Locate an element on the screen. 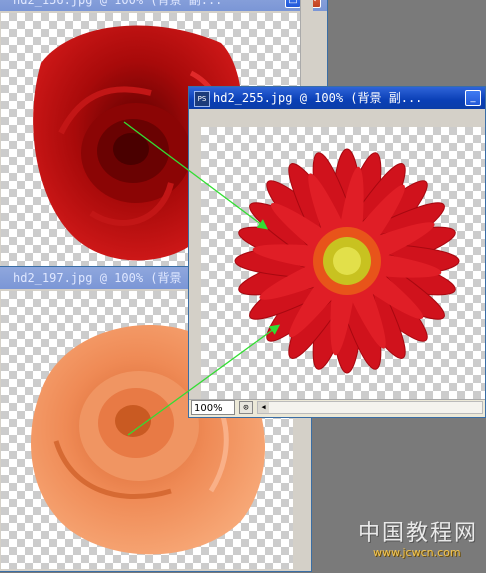  status-bar: 100% ⊙ ◀ is located at coordinates (337, 408).